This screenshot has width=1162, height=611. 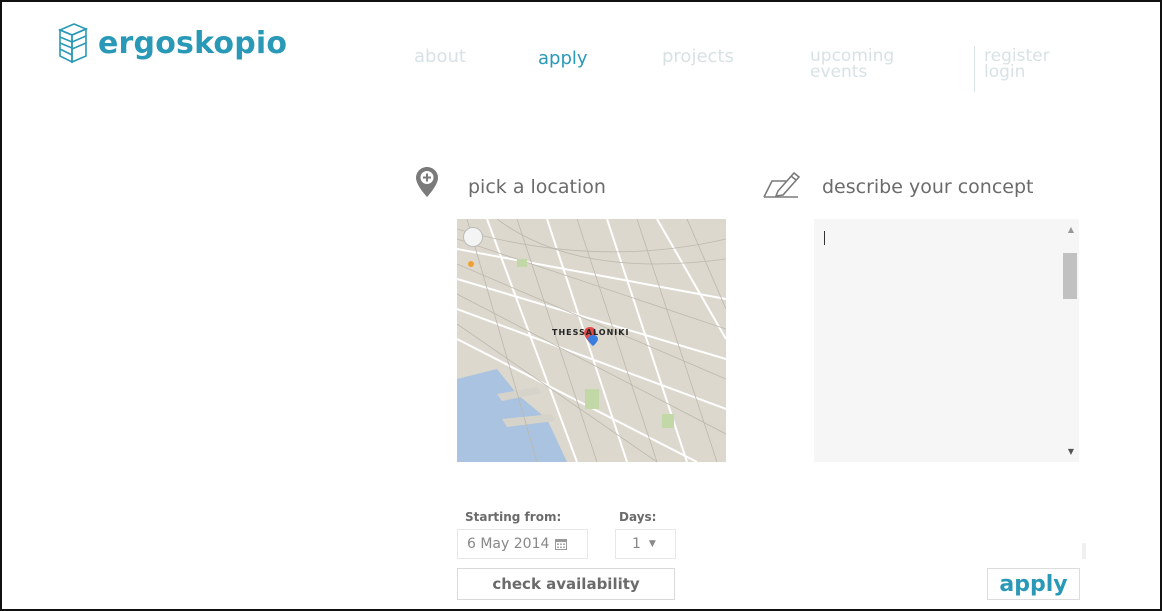 I want to click on decorative-divider, so click(x=1084, y=551).